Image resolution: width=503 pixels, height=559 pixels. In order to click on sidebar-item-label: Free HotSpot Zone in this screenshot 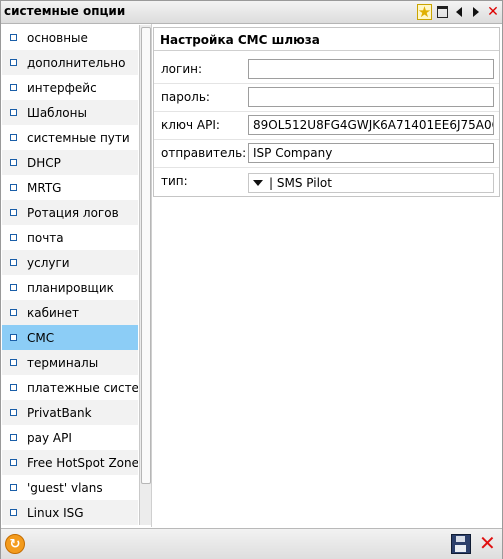, I will do `click(82, 462)`.